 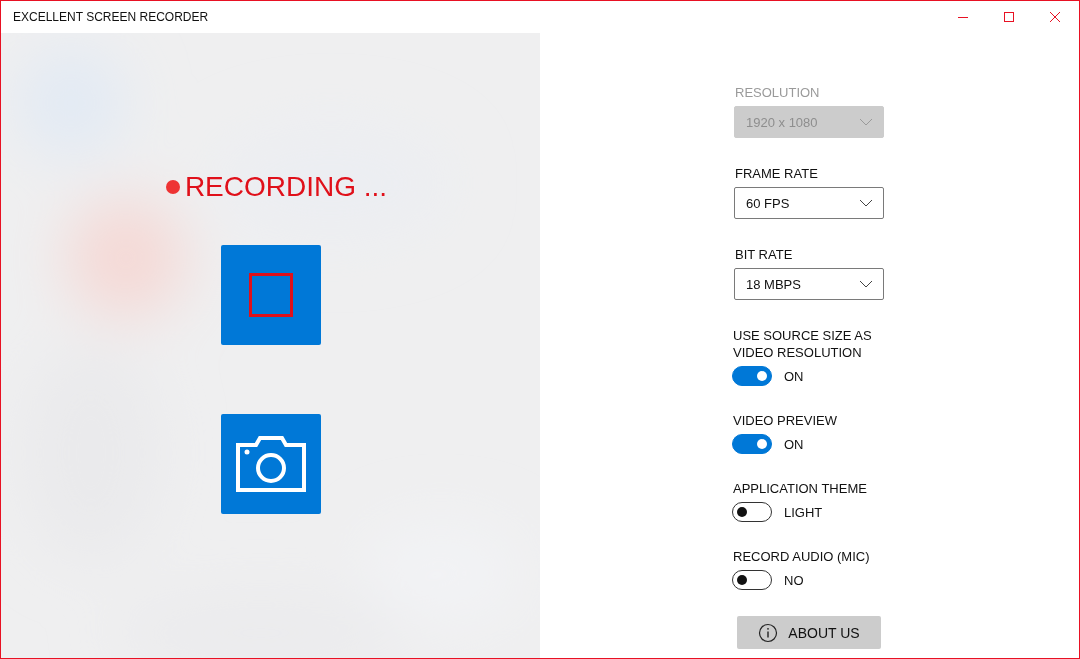 What do you see at coordinates (764, 254) in the screenshot?
I see `setting-label: BIT RATE` at bounding box center [764, 254].